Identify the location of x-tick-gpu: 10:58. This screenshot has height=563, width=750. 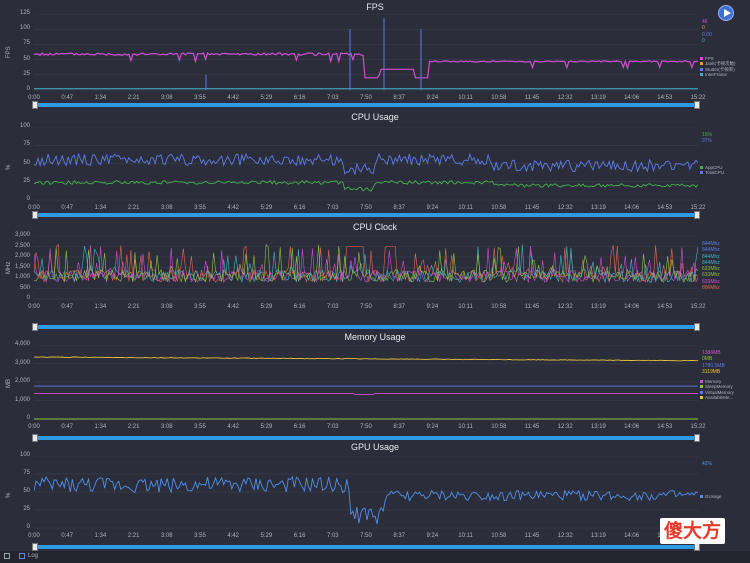
(499, 536).